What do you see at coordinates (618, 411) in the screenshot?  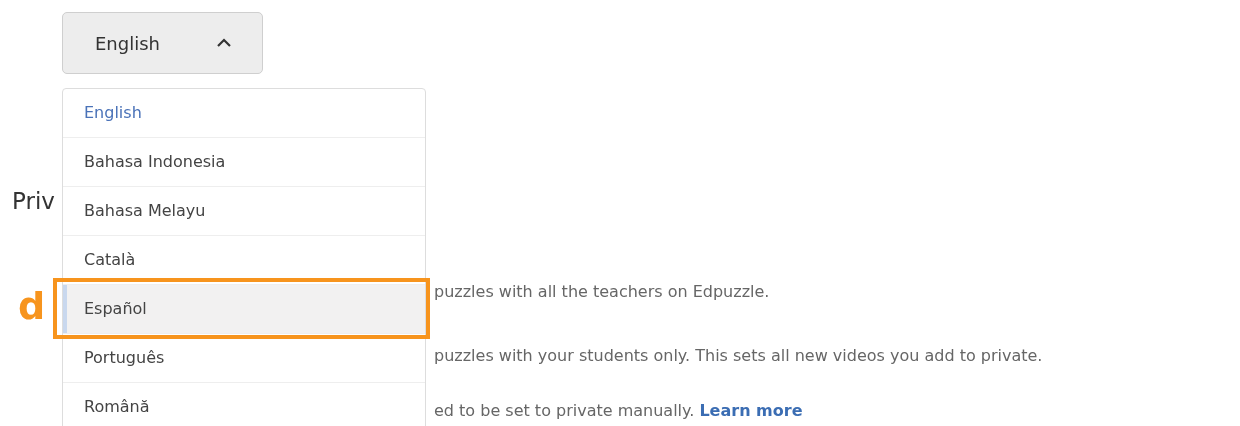 I see `description-text: ed to be set to private manually. Learn more` at bounding box center [618, 411].